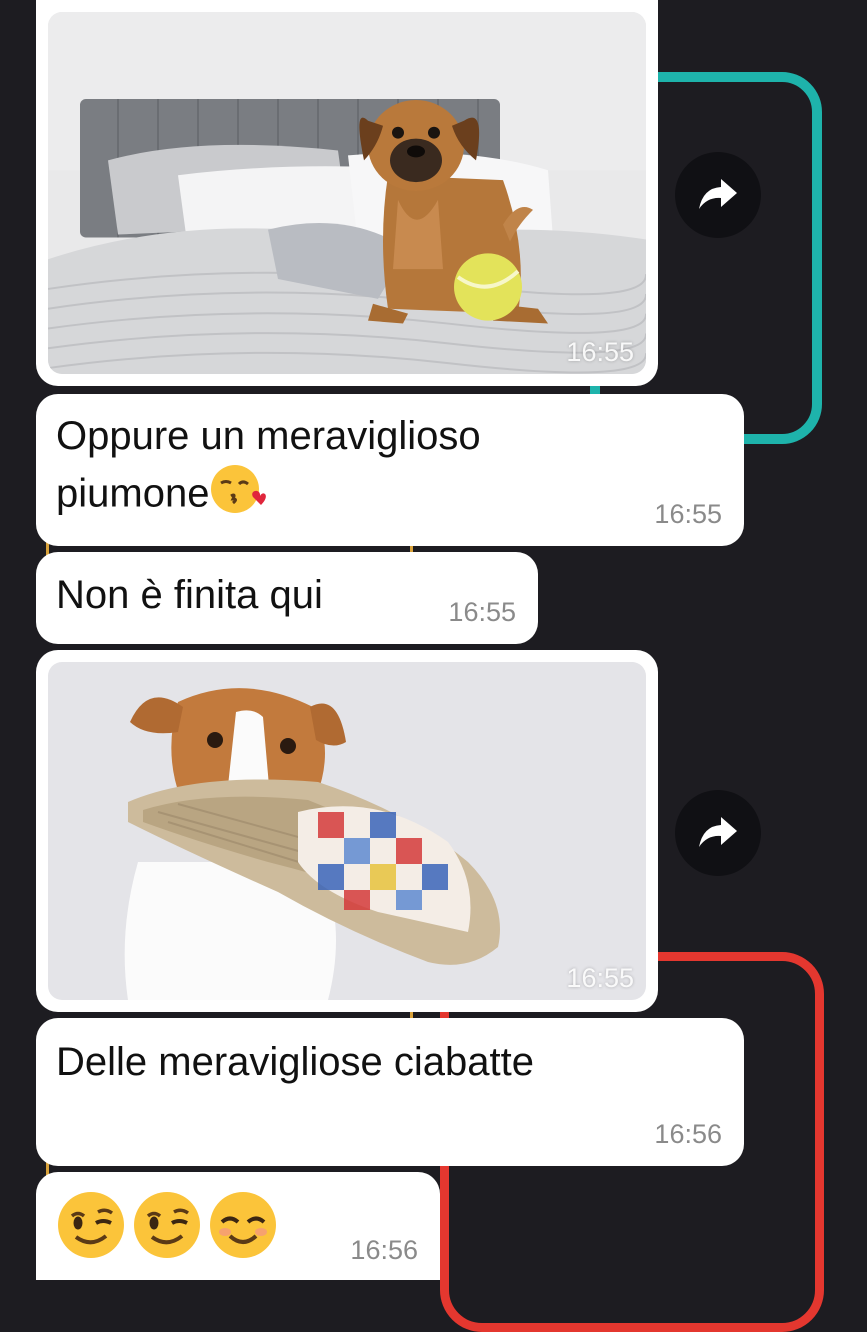  What do you see at coordinates (243, 1227) in the screenshot?
I see `smiling-face-emoji` at bounding box center [243, 1227].